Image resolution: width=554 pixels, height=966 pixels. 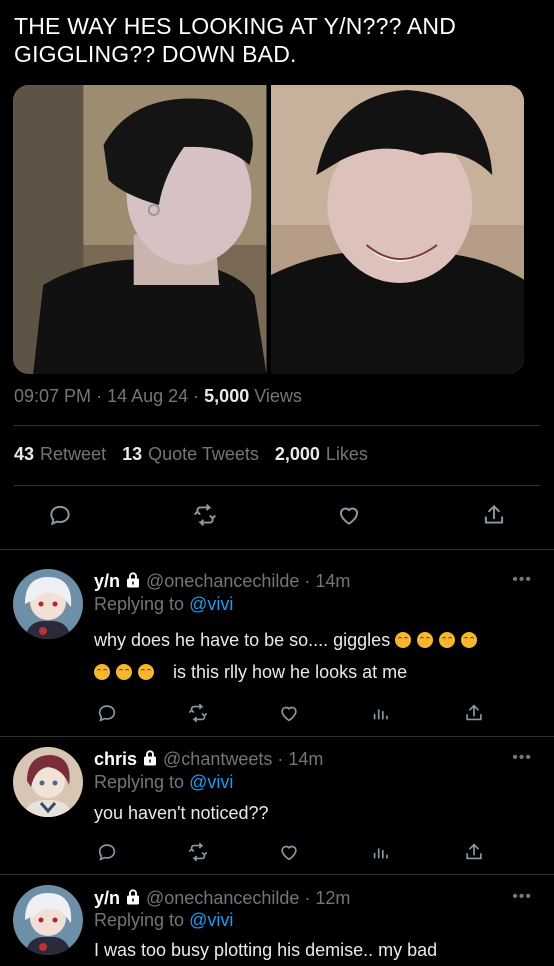 I want to click on tweet-date: 14 Aug 24, so click(x=148, y=396).